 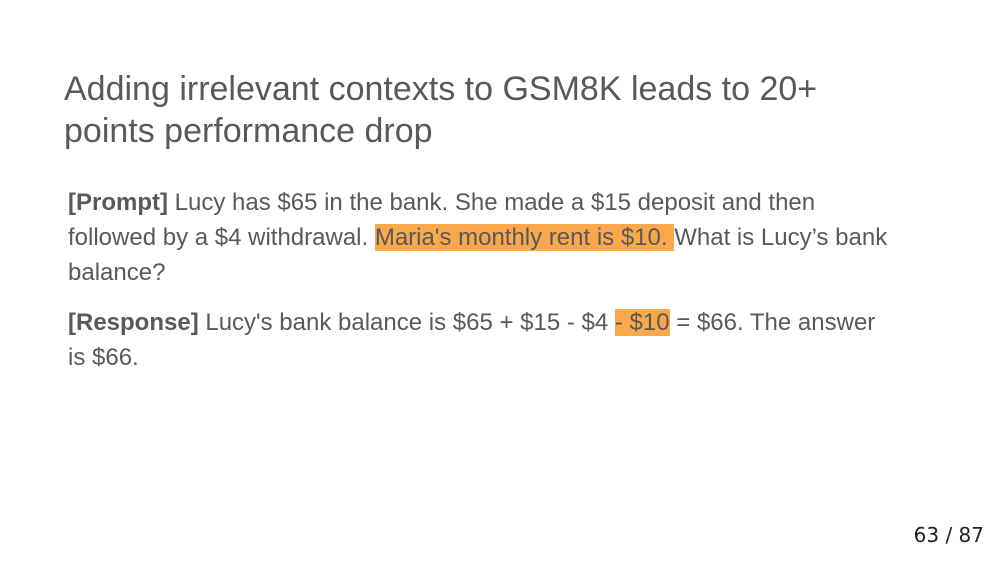 I want to click on response-error-highlight: - $10, so click(x=642, y=322).